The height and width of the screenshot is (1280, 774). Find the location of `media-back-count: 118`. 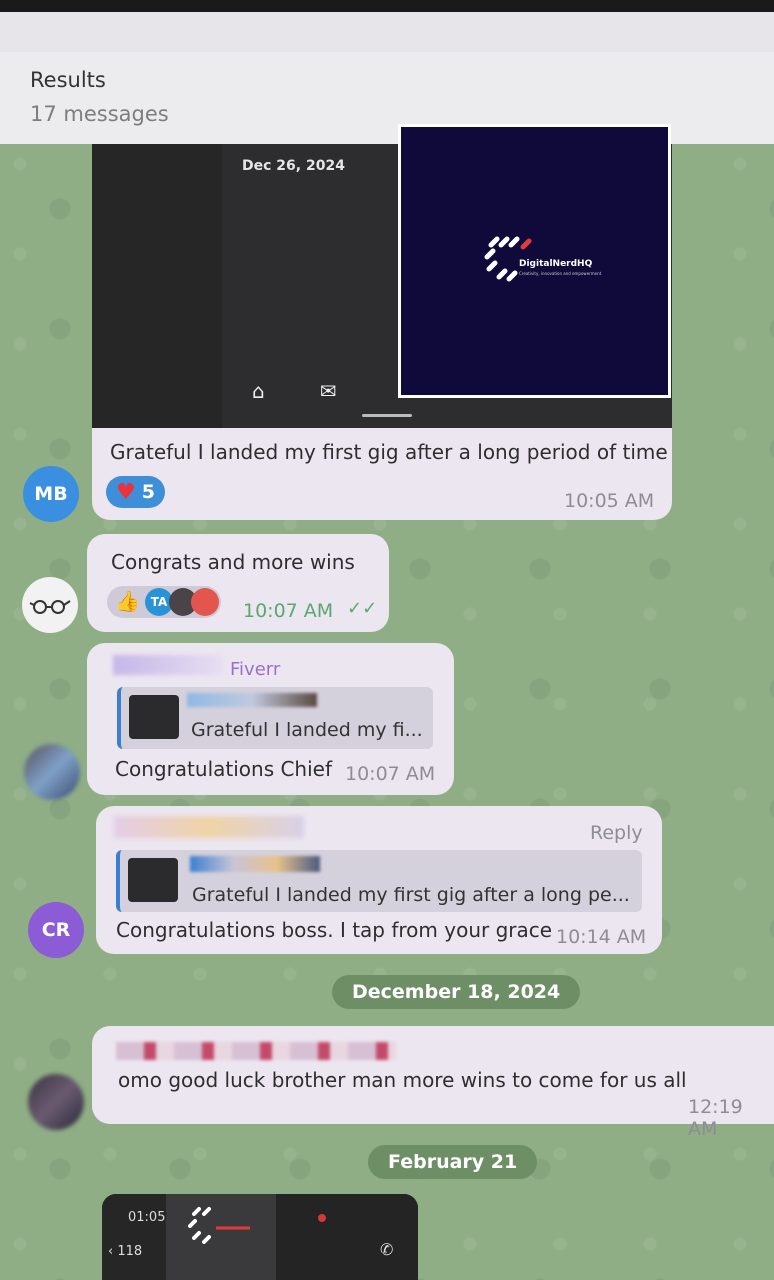

media-back-count: 118 is located at coordinates (130, 1251).